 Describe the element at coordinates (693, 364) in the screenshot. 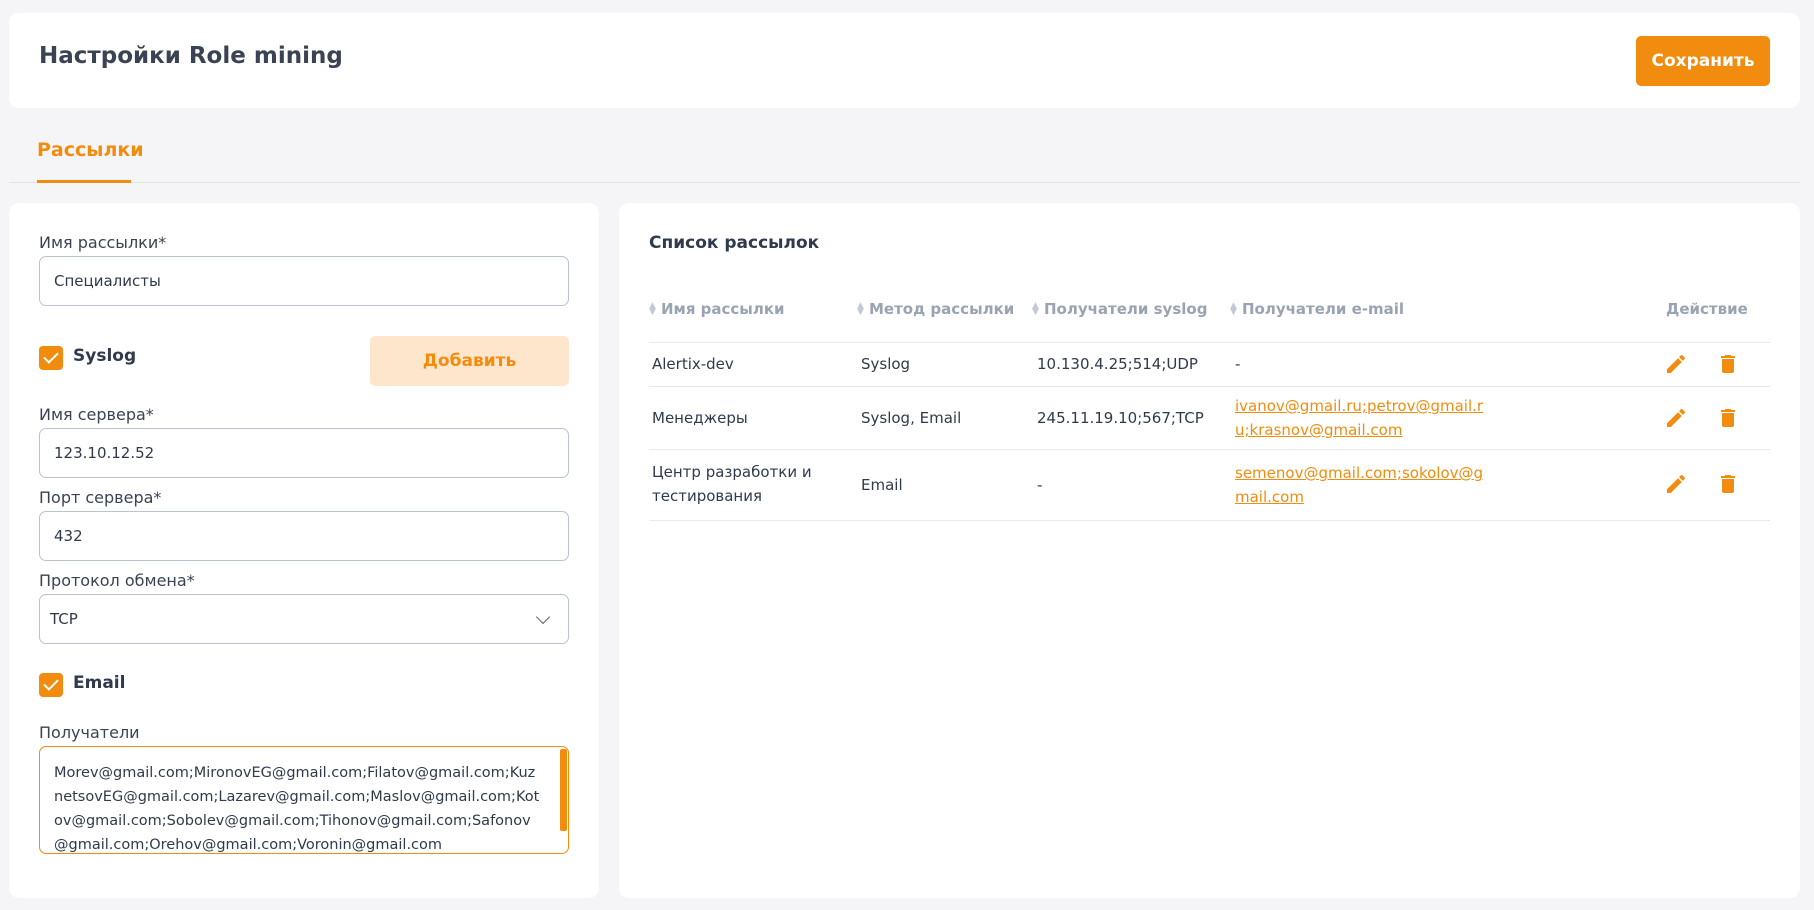

I see `cell-name: Alertix-dev` at that location.